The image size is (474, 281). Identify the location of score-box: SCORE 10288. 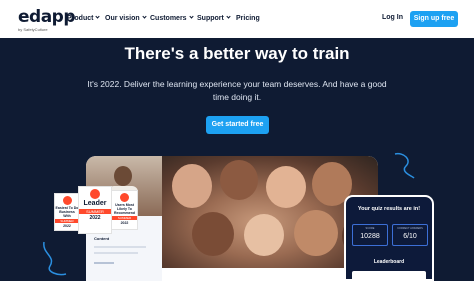
(370, 235).